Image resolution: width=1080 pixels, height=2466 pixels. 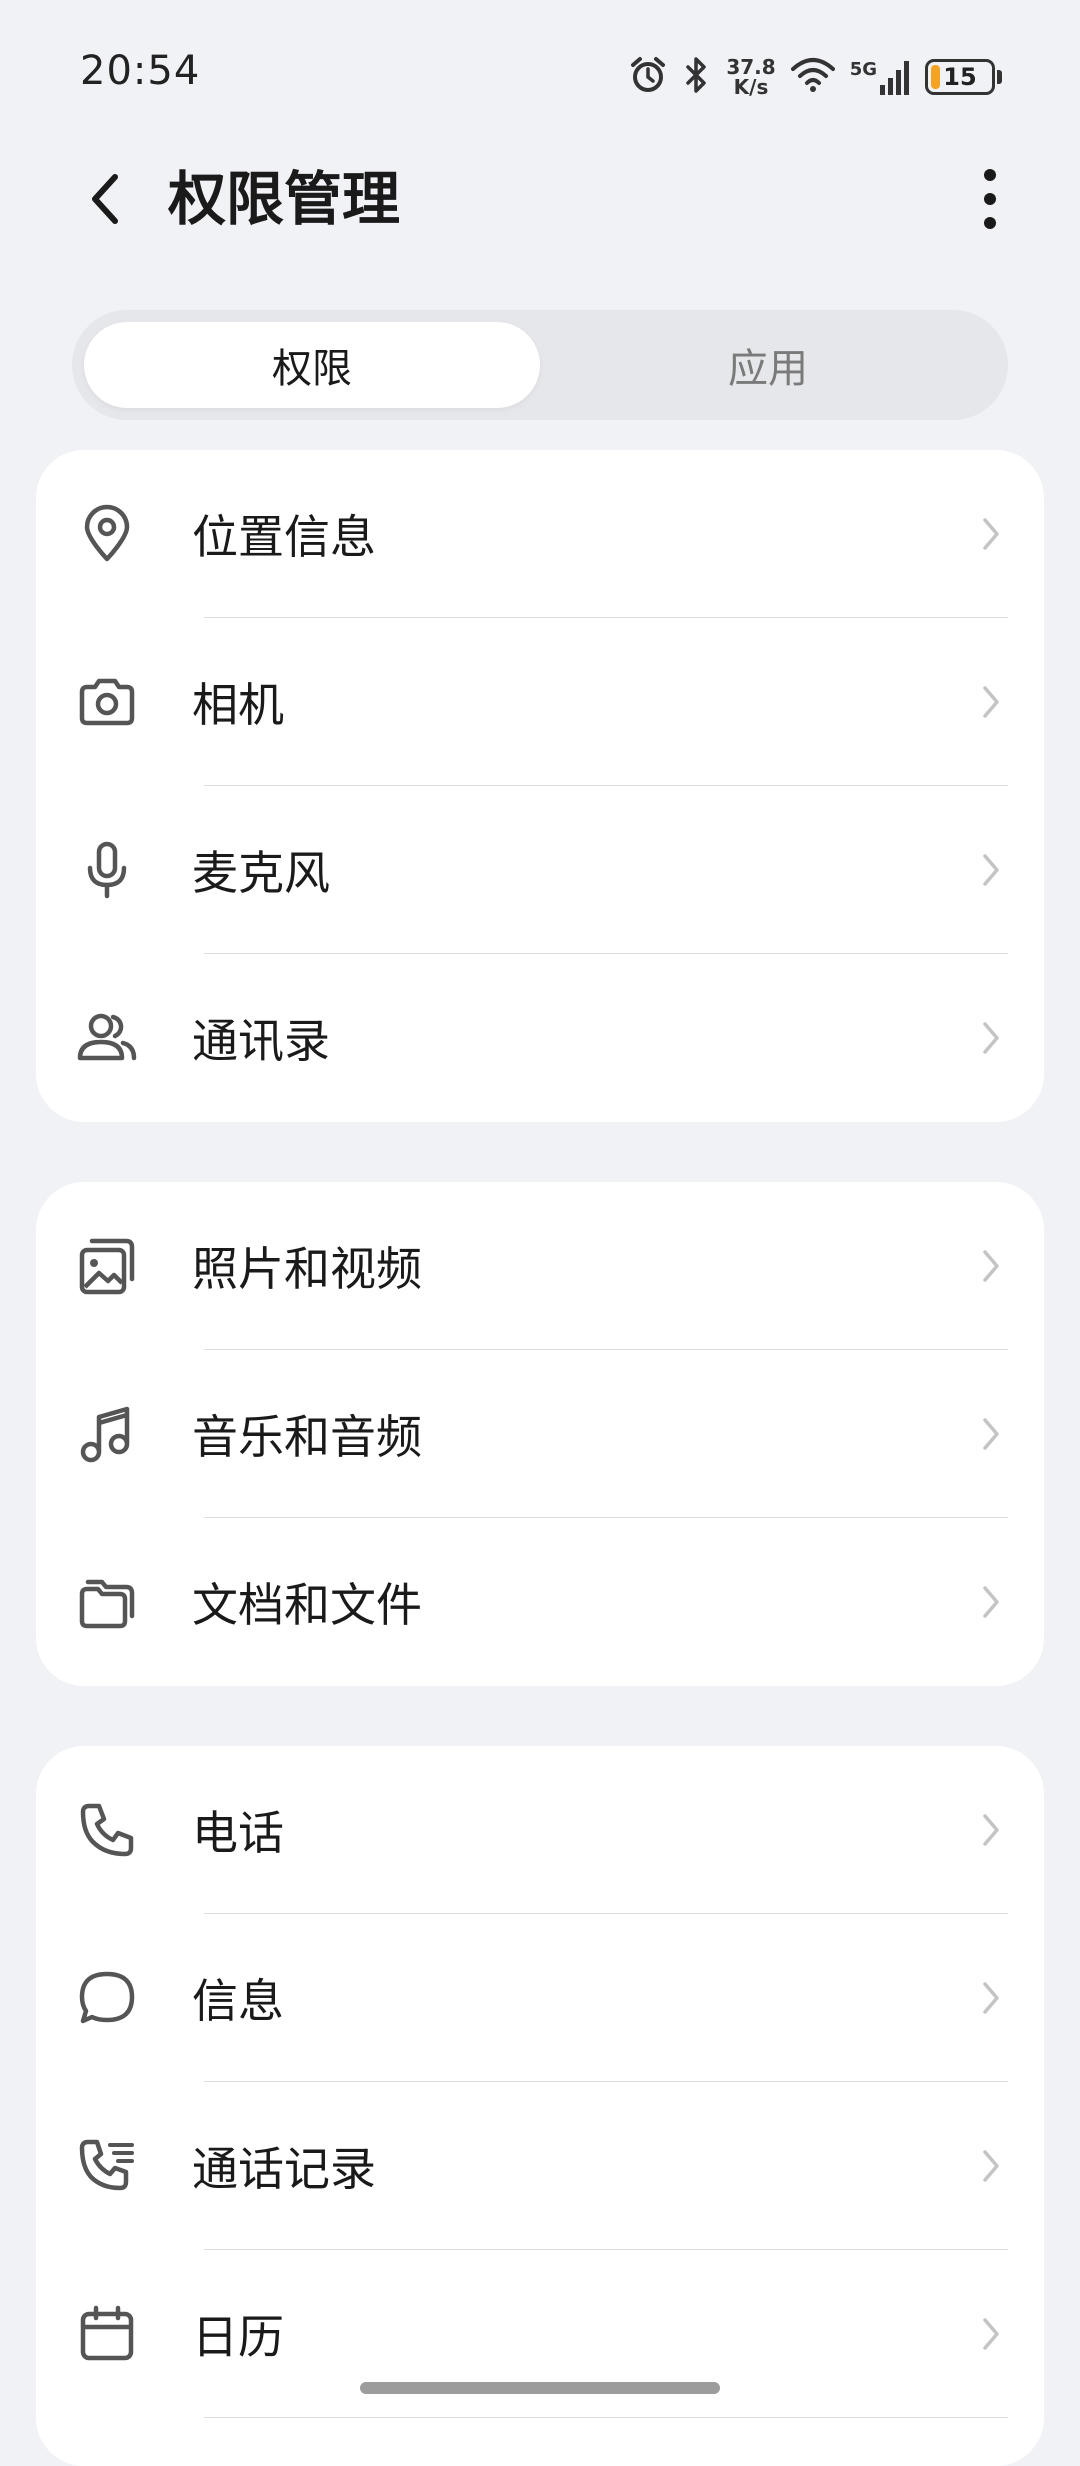 What do you see at coordinates (540, 534) in the screenshot?
I see `permission-item-location: 位置信息` at bounding box center [540, 534].